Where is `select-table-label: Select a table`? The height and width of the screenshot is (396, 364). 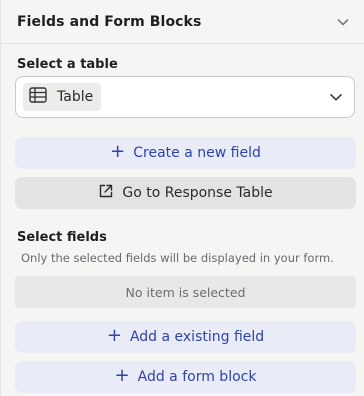 select-table-label: Select a table is located at coordinates (67, 64).